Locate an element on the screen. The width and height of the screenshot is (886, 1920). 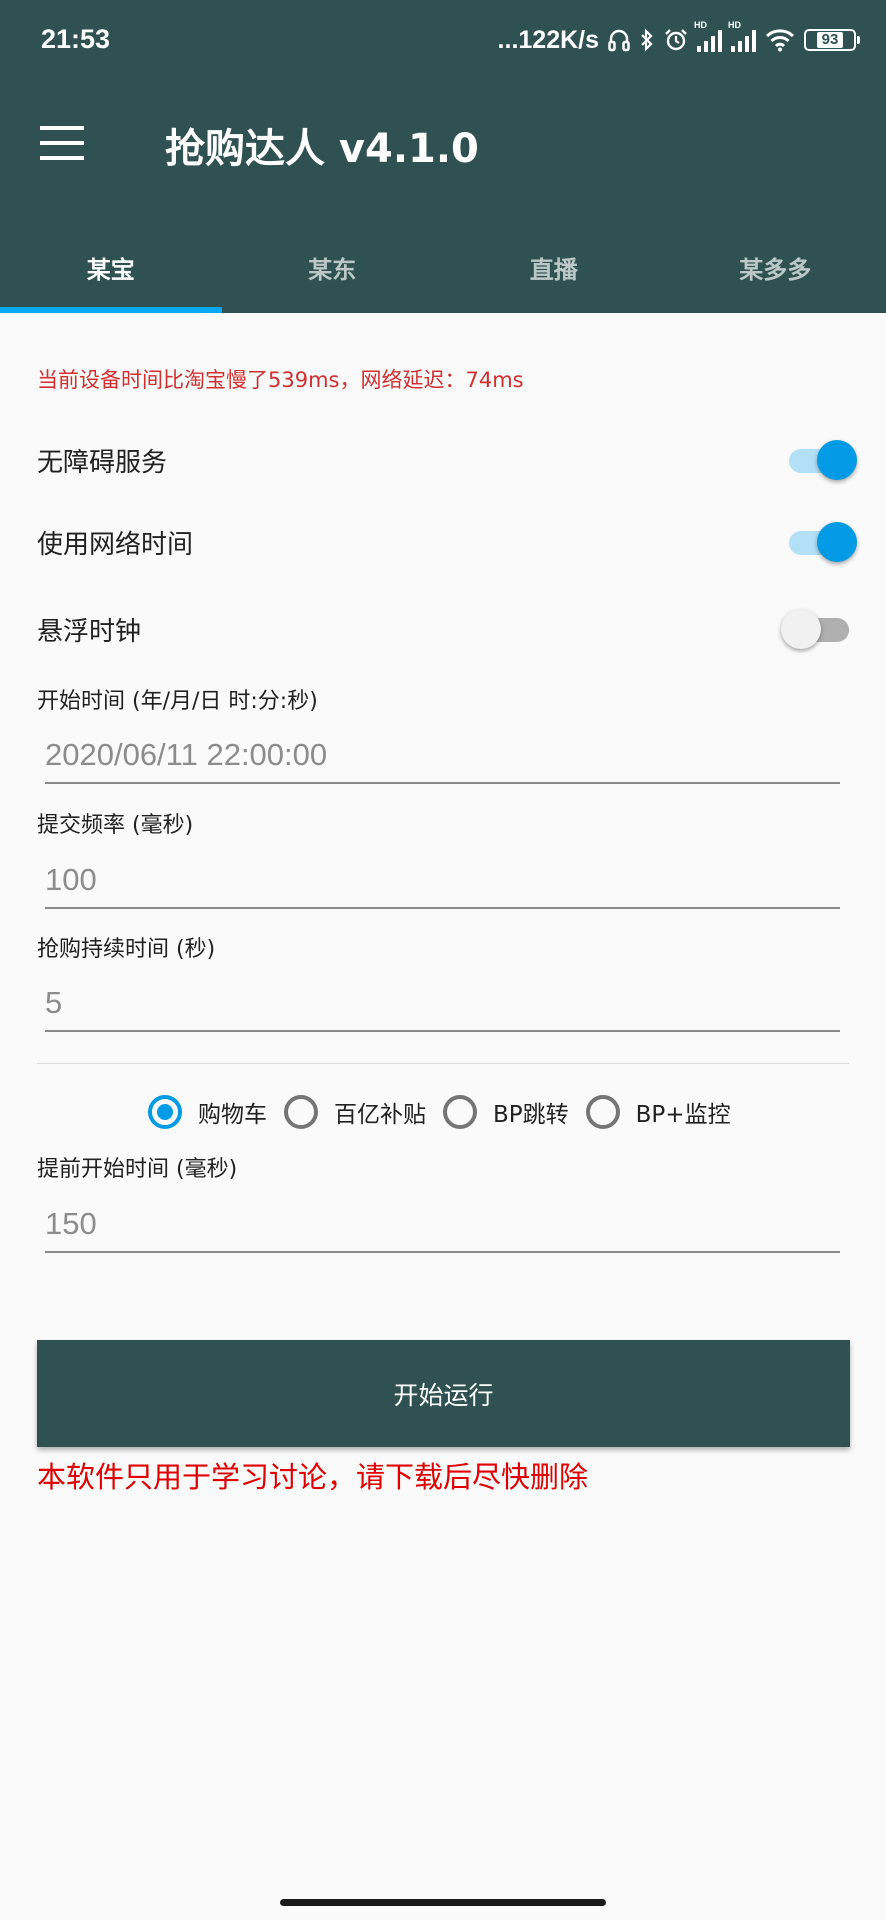
radio-bp-monitor: BP+监控 is located at coordinates (658, 1112).